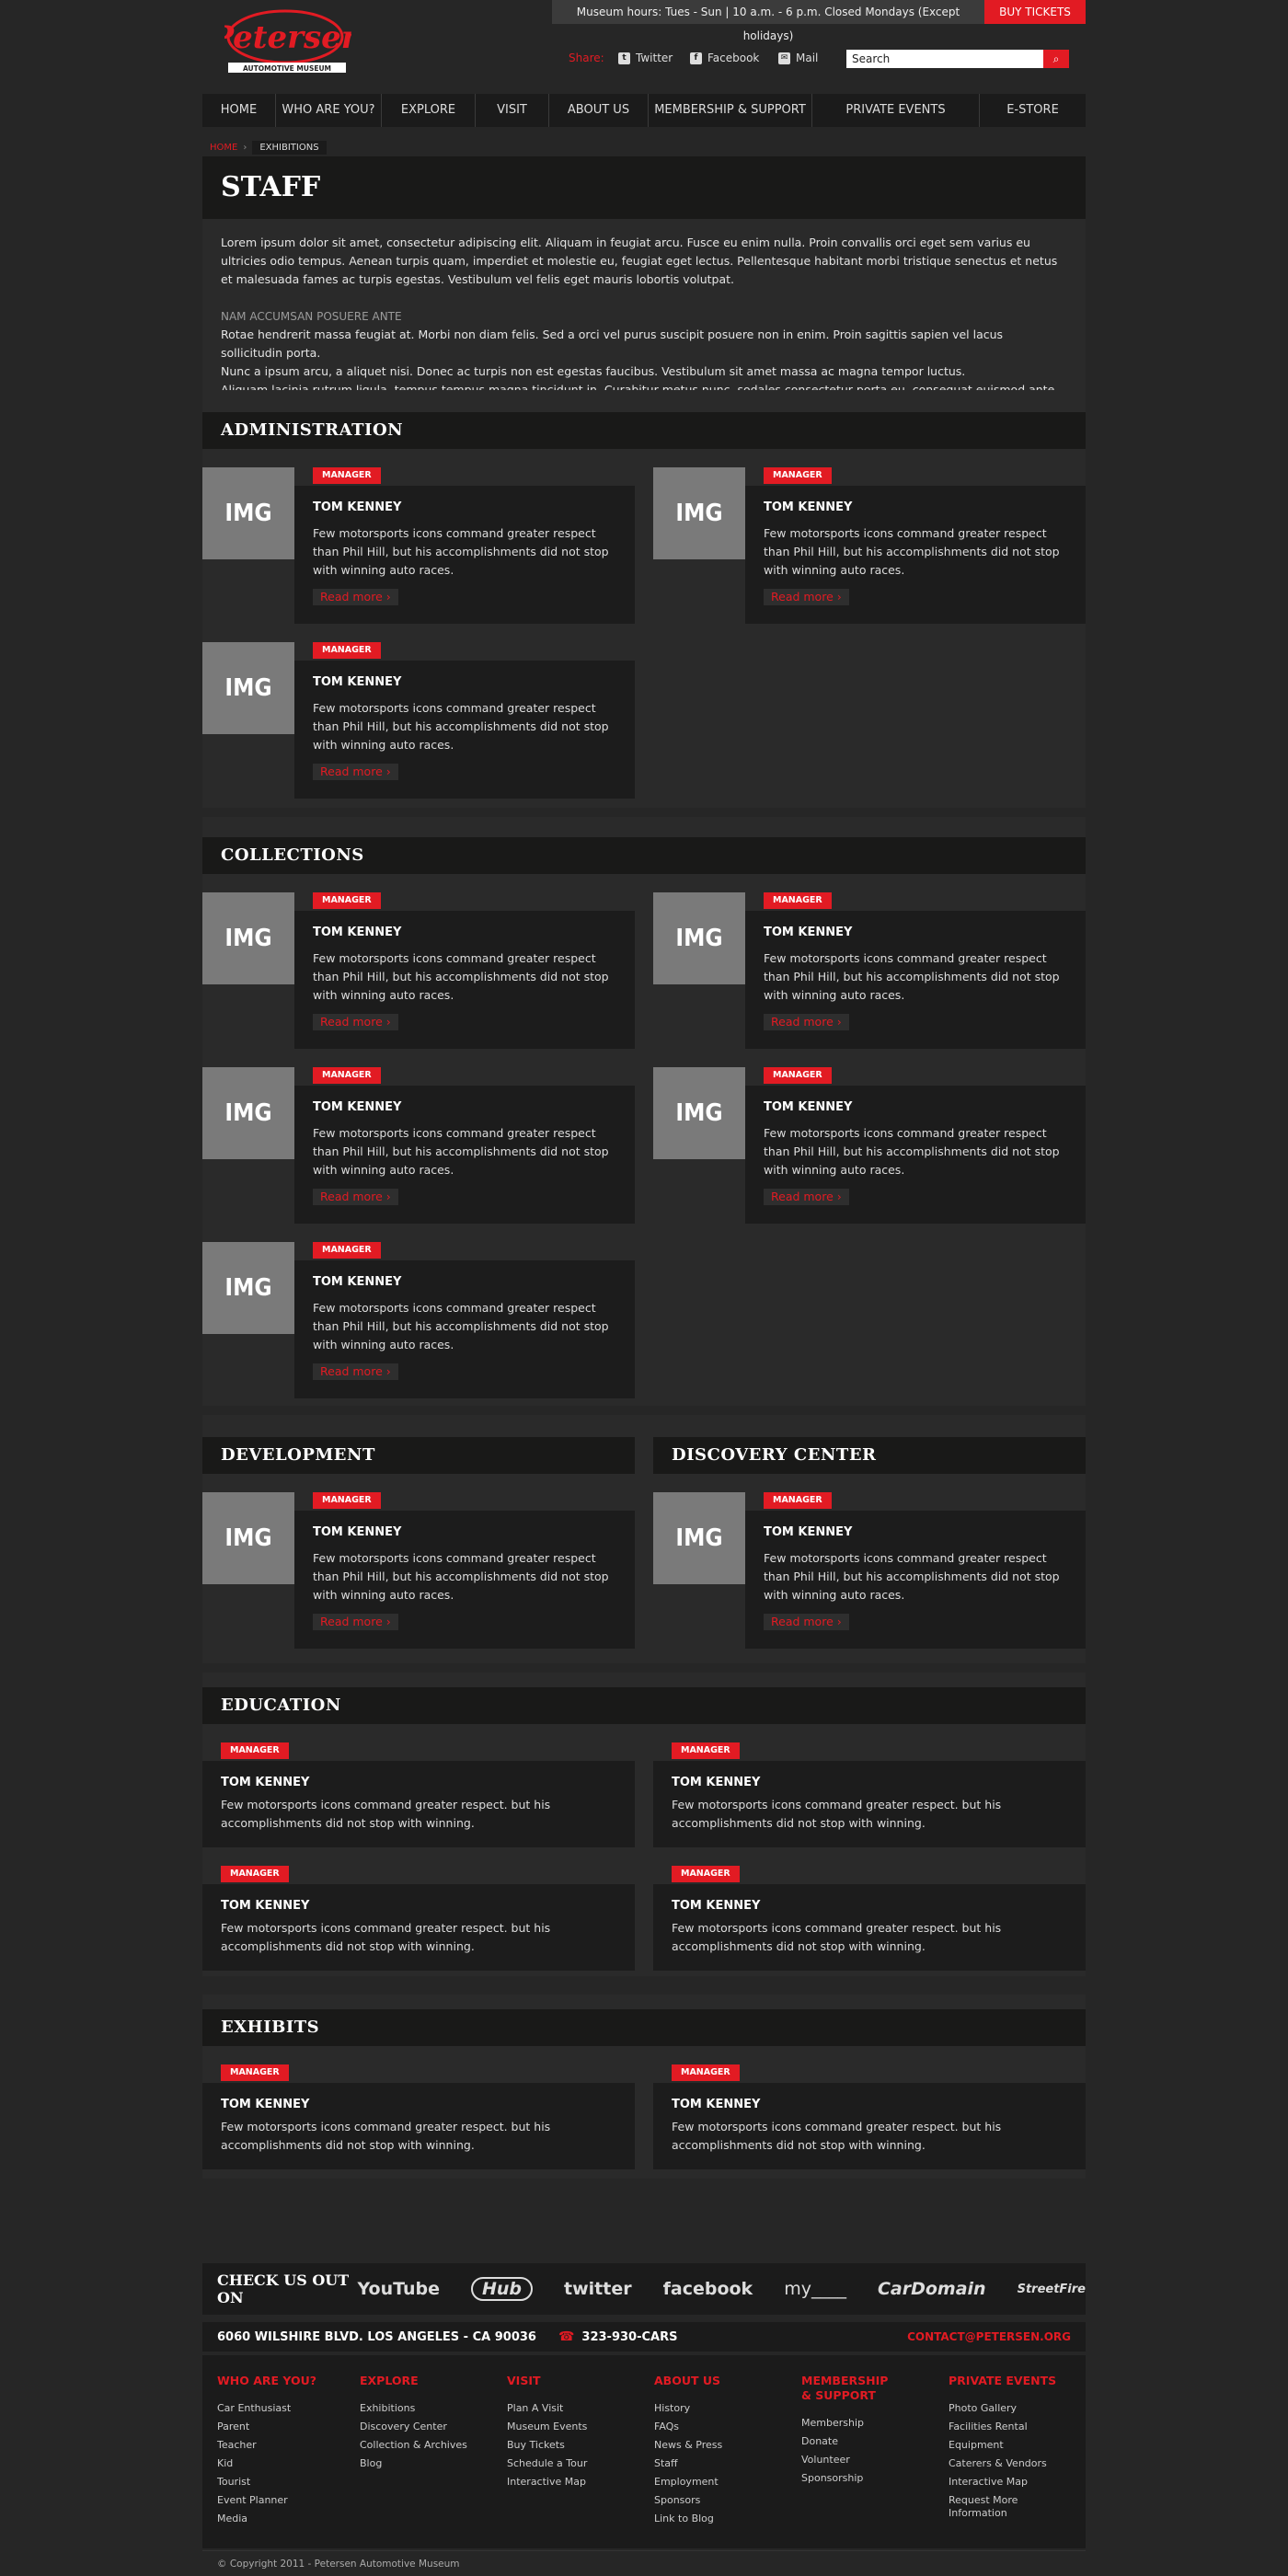 The image size is (1288, 2576). What do you see at coordinates (286, 2500) in the screenshot?
I see `footer-link: Event Planner` at bounding box center [286, 2500].